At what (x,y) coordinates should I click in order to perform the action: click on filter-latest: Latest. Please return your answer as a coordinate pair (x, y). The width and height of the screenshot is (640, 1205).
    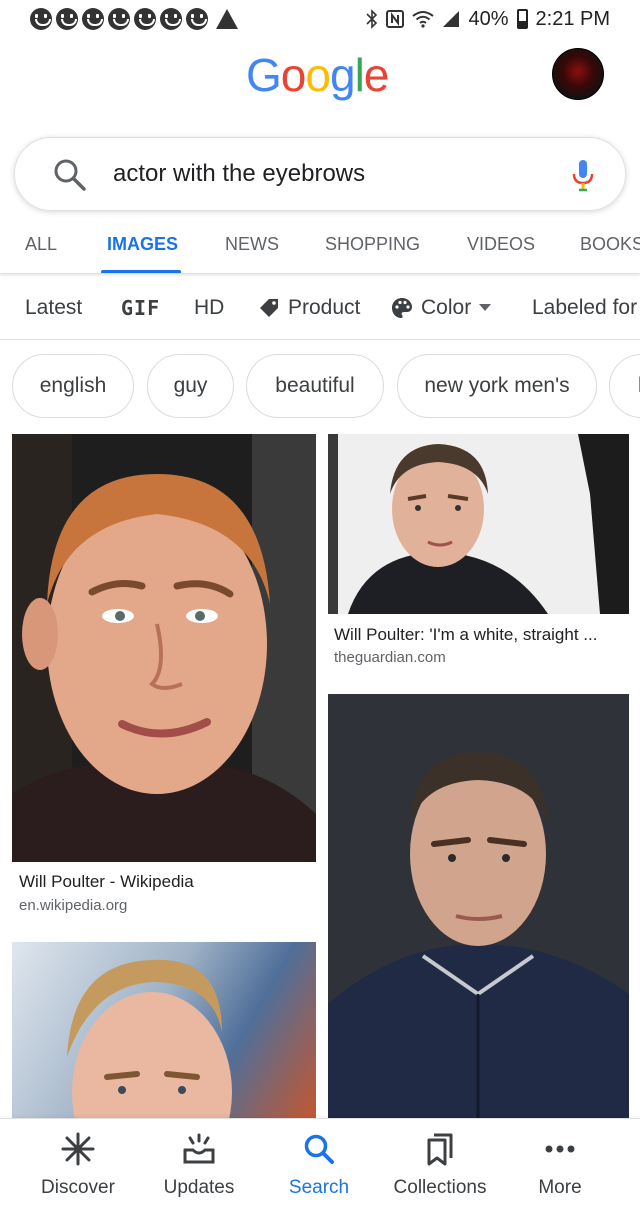
    Looking at the image, I should click on (53, 308).